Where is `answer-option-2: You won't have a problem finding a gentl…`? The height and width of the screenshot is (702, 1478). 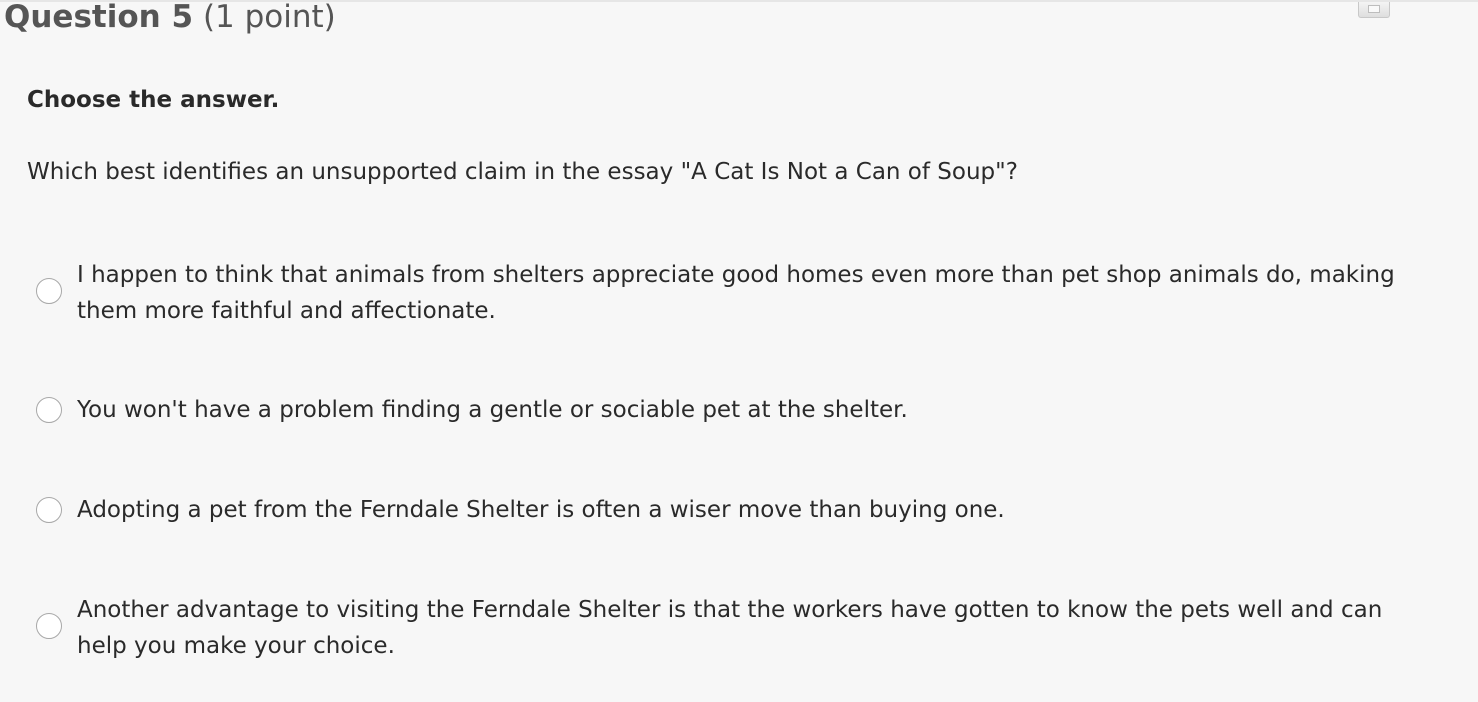 answer-option-2: You won't have a problem finding a gentl… is located at coordinates (736, 410).